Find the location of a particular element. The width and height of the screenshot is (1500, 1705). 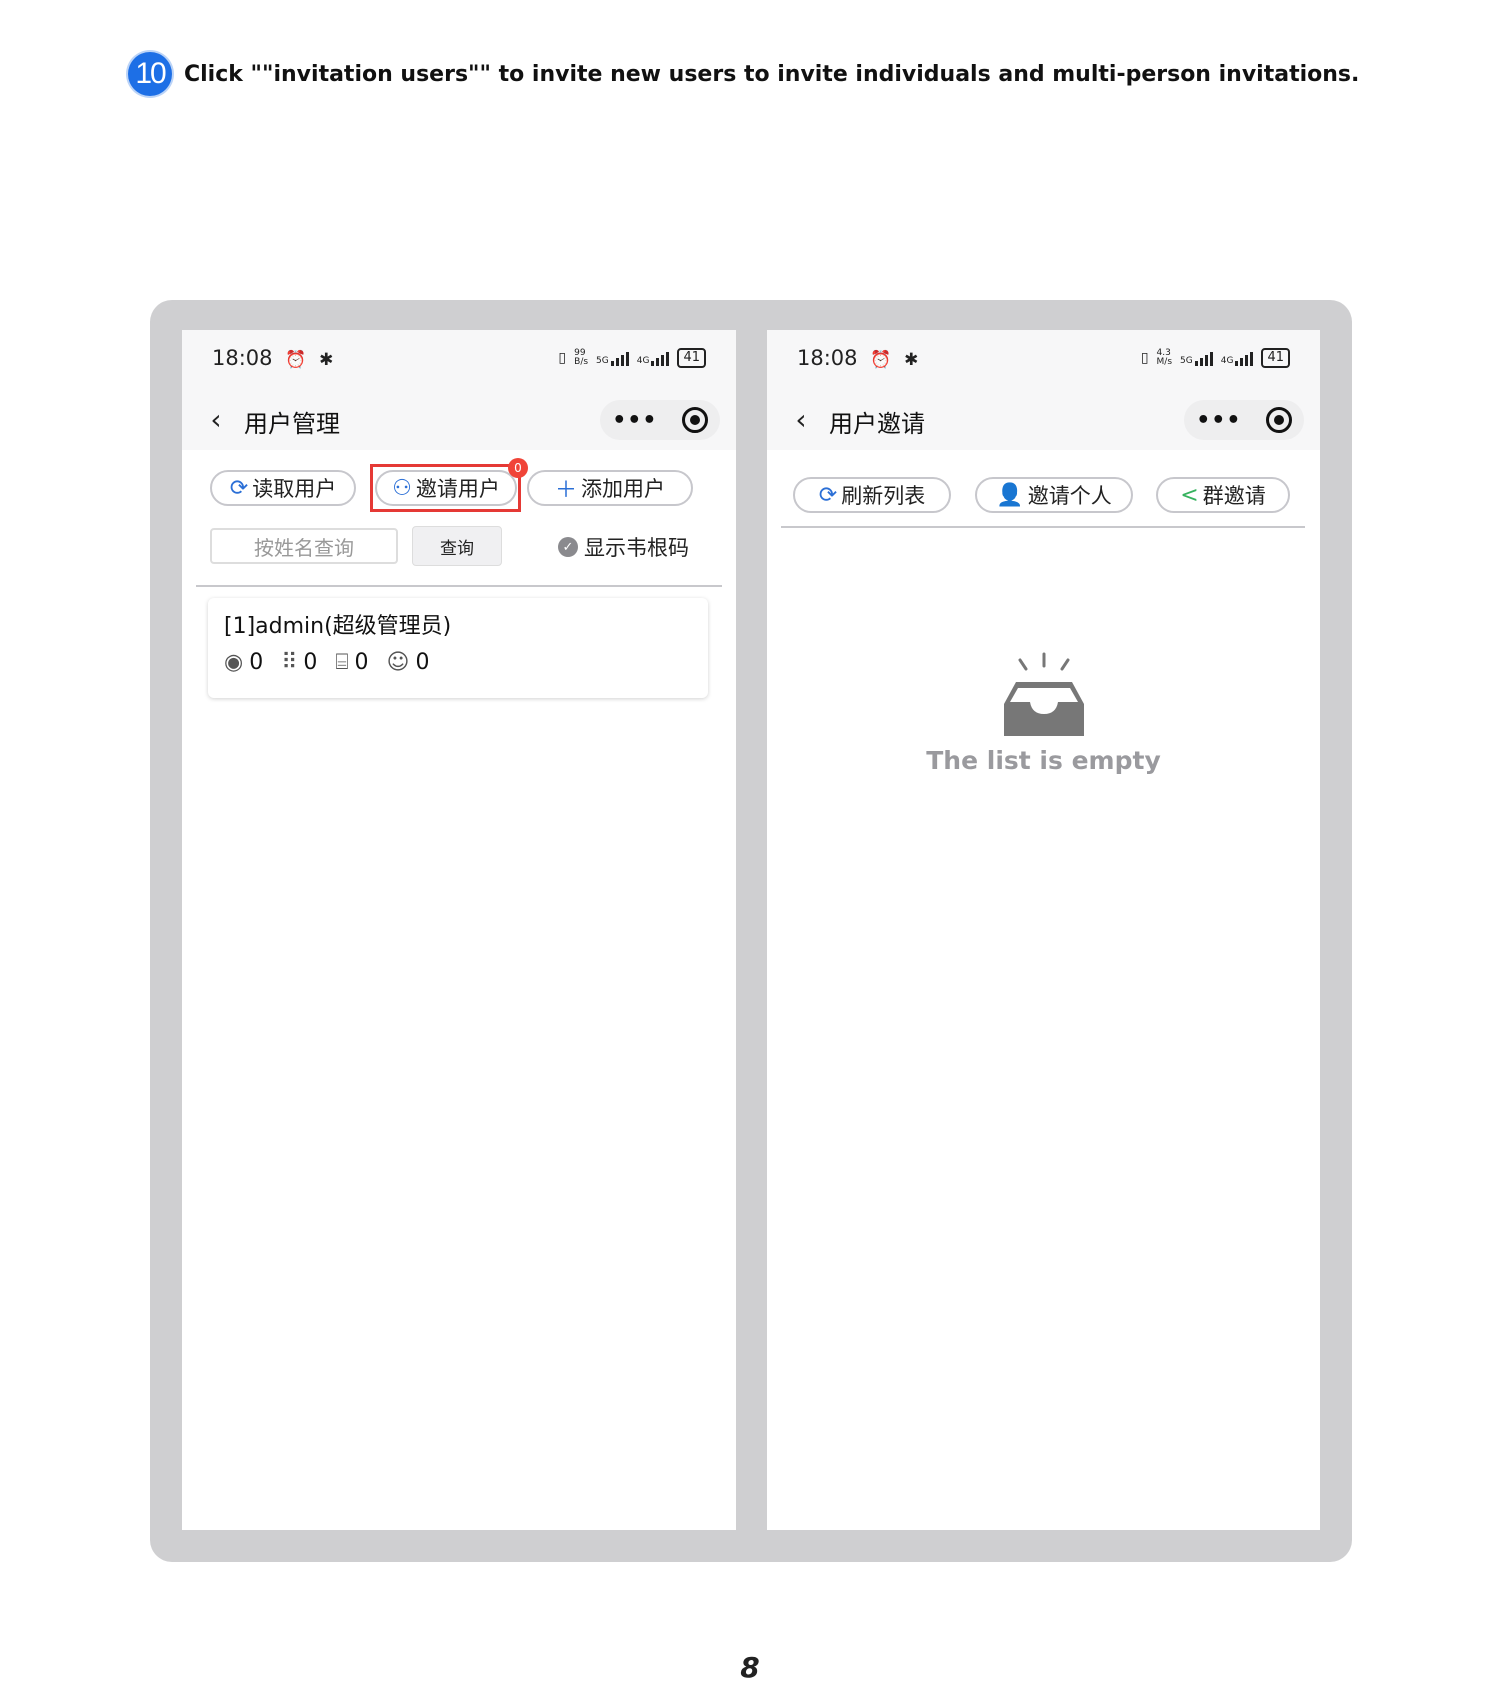

card-stat: ⌸ 0 is located at coordinates (352, 662).